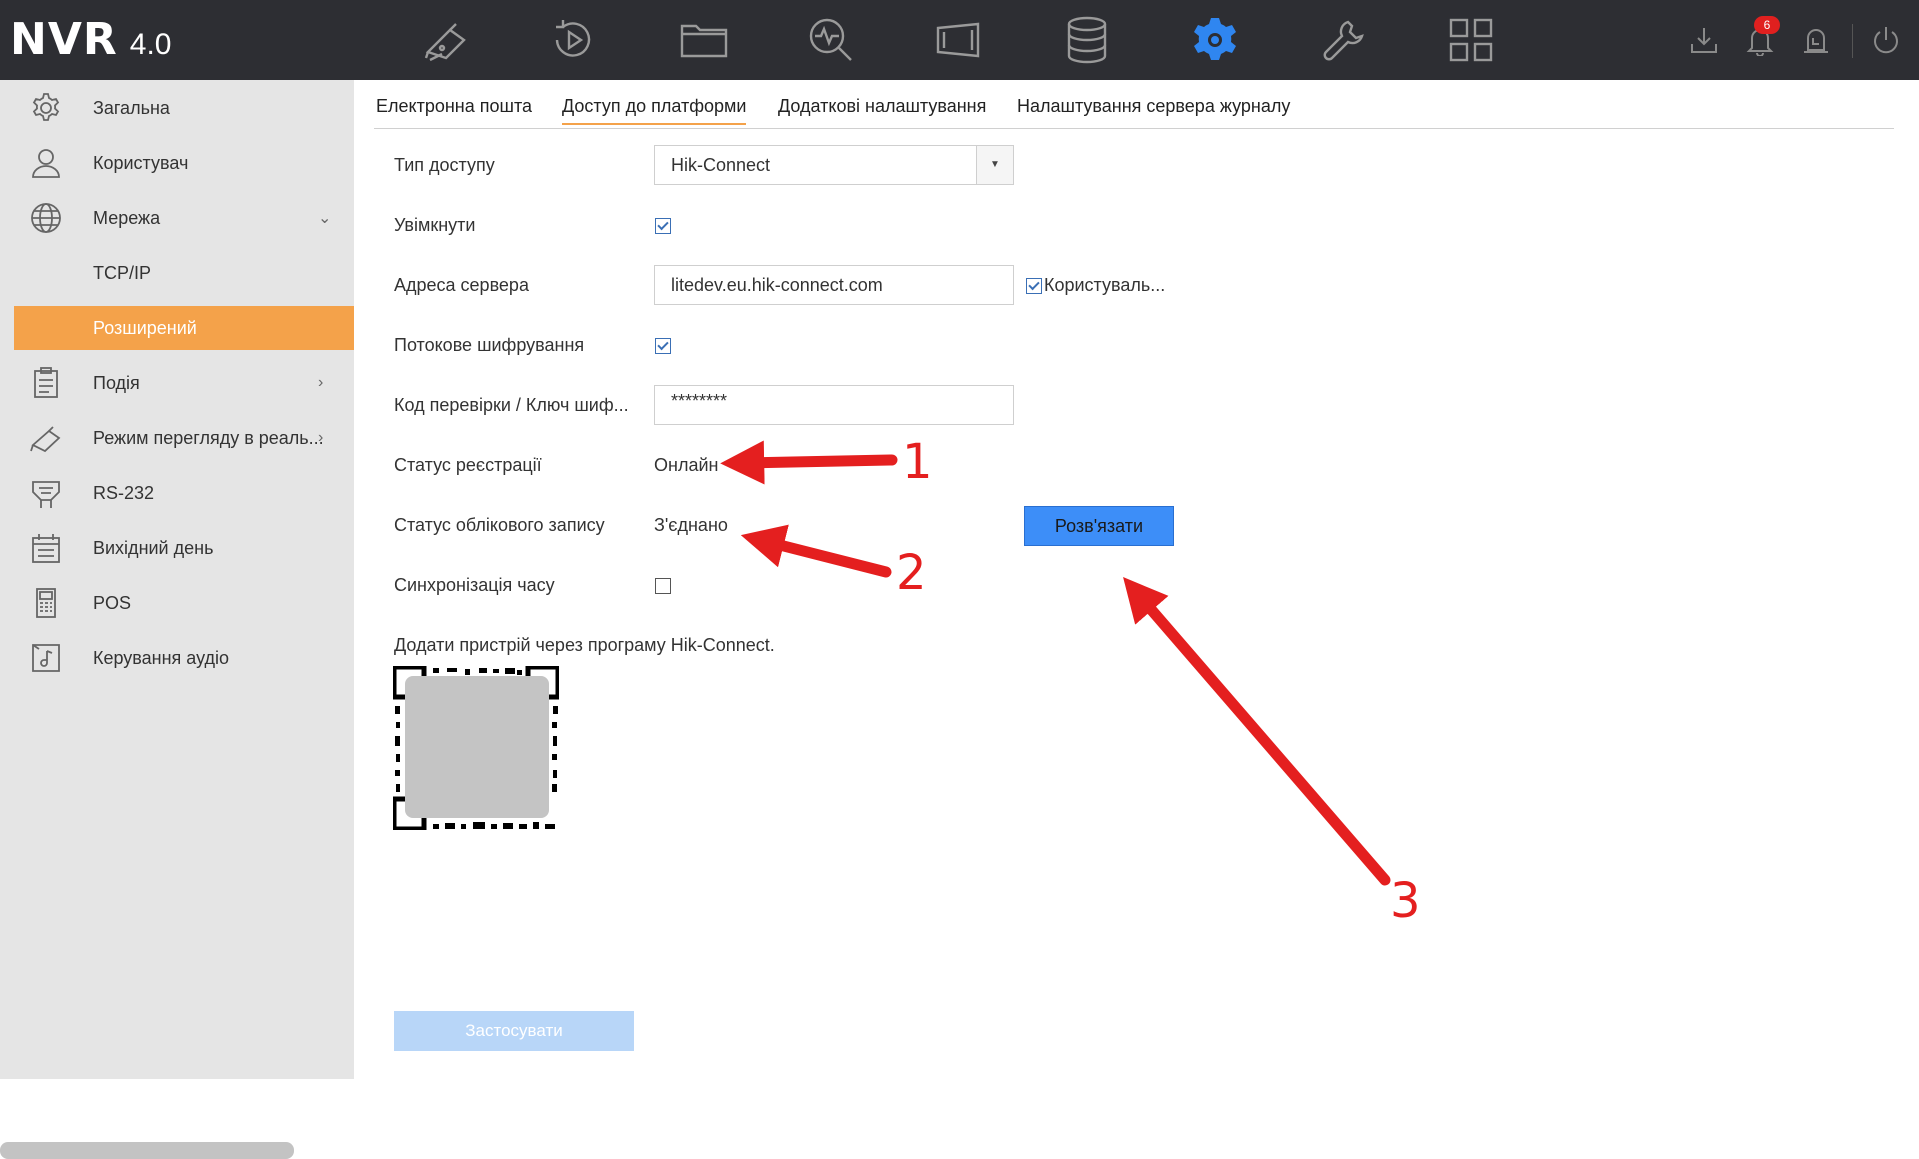 This screenshot has height=1159, width=1919. Describe the element at coordinates (46, 493) in the screenshot. I see `rs232-icon` at that location.